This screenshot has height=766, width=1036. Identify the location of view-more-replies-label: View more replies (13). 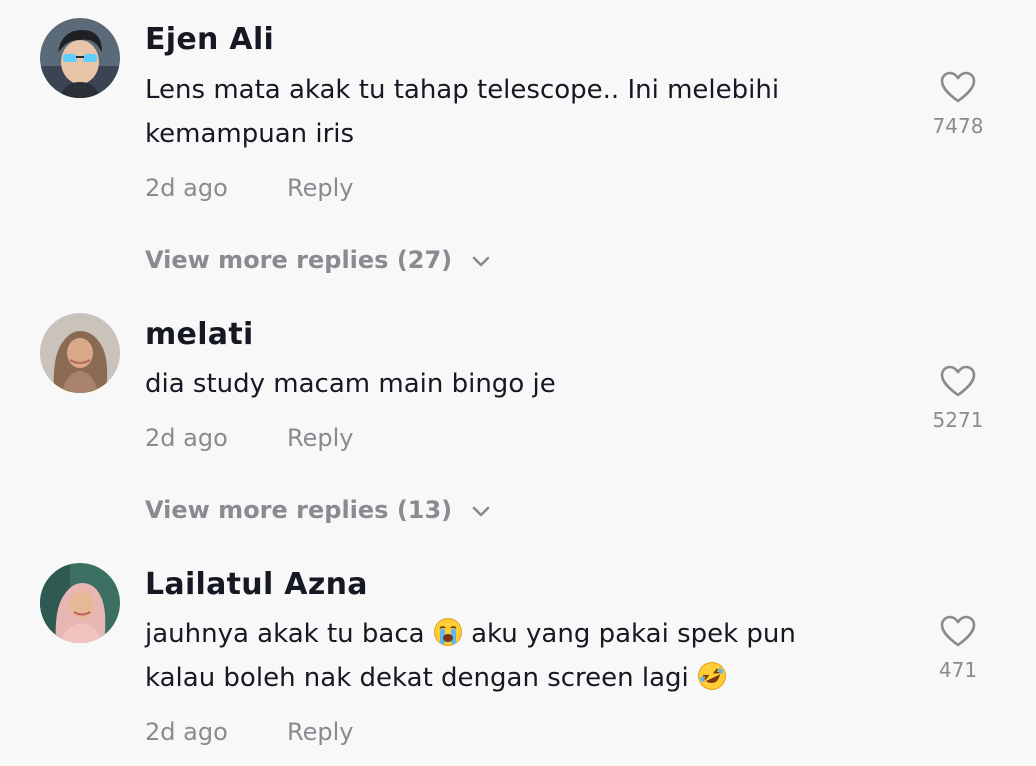
(299, 510).